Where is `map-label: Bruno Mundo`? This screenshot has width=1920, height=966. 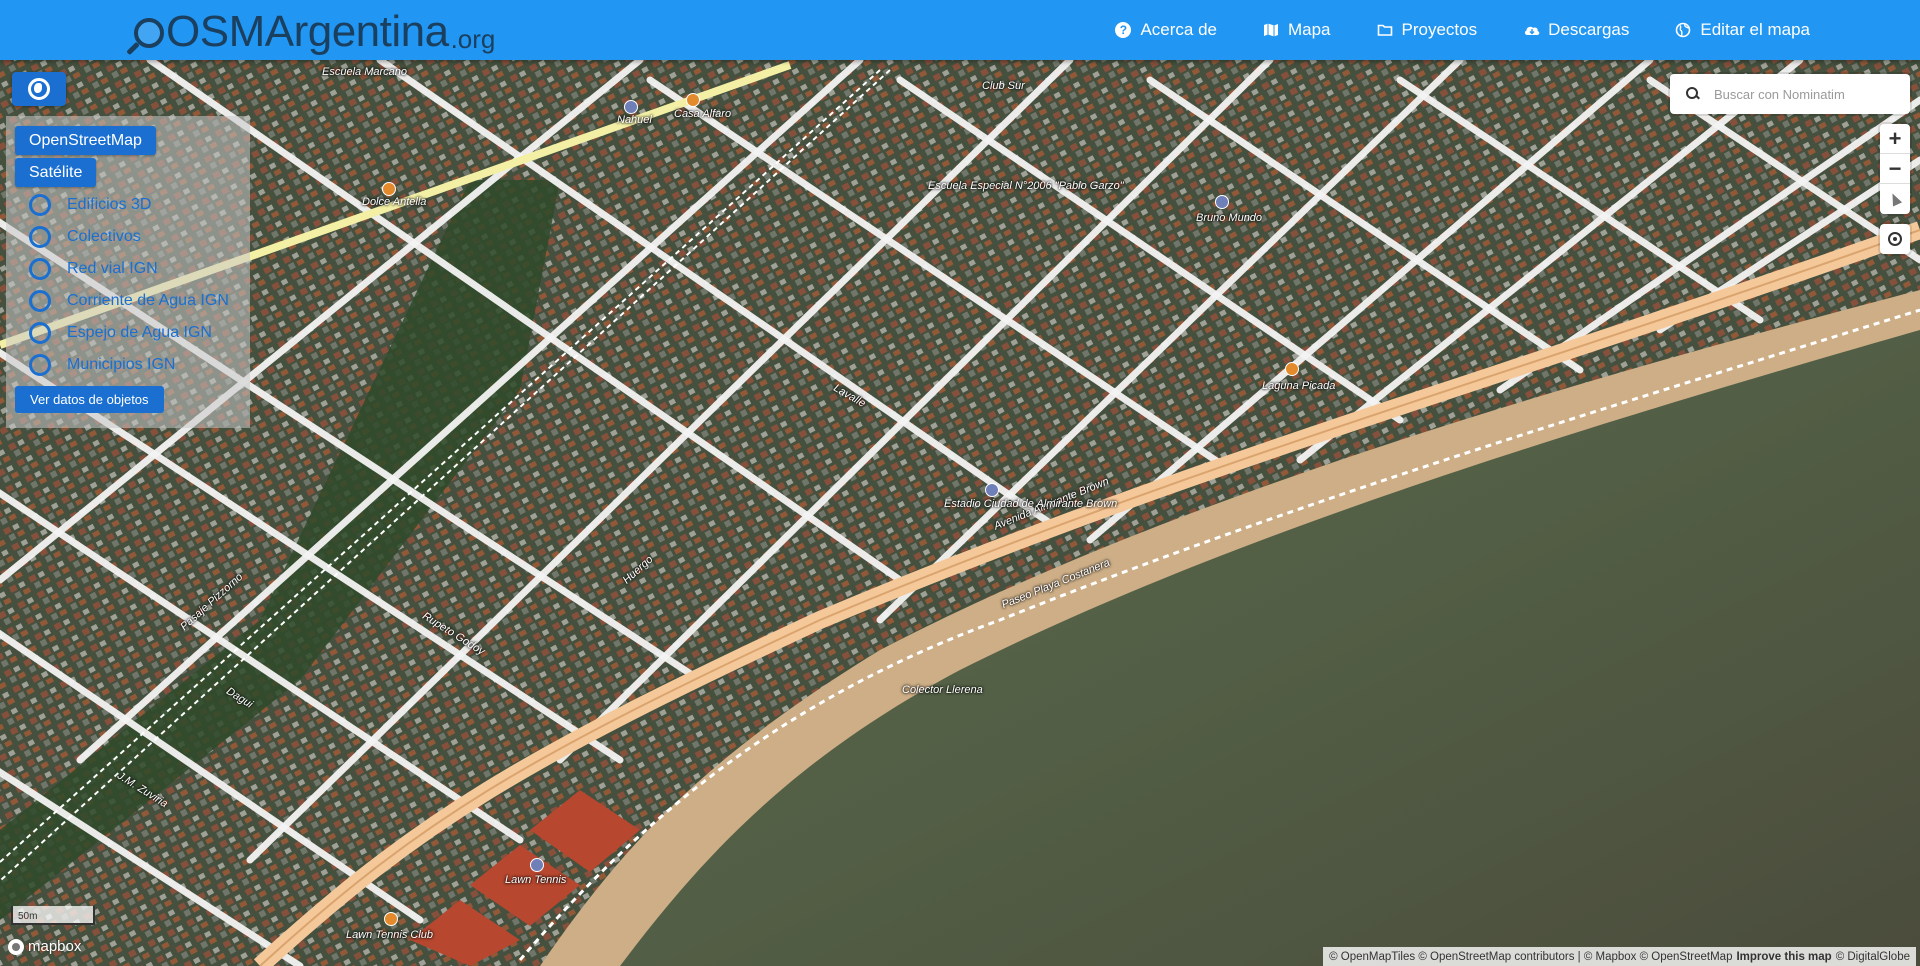
map-label: Bruno Mundo is located at coordinates (1229, 218).